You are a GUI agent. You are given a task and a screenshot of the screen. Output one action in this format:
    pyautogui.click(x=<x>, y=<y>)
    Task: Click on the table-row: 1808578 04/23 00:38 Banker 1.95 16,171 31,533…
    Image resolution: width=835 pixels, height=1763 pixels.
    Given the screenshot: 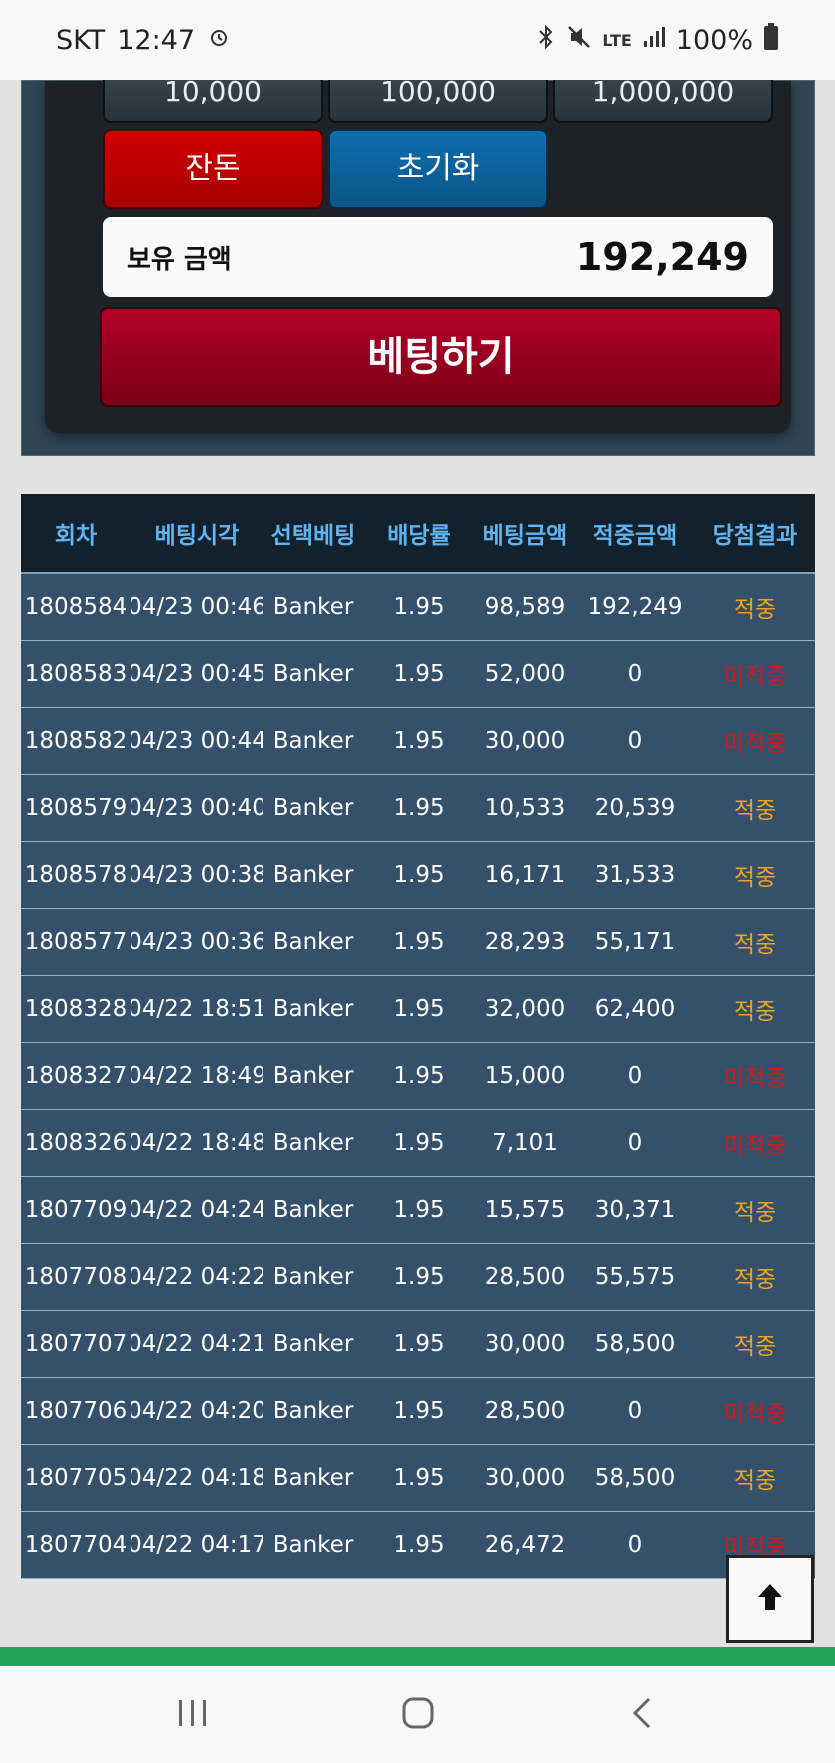 What is the action you would take?
    pyautogui.click(x=418, y=875)
    